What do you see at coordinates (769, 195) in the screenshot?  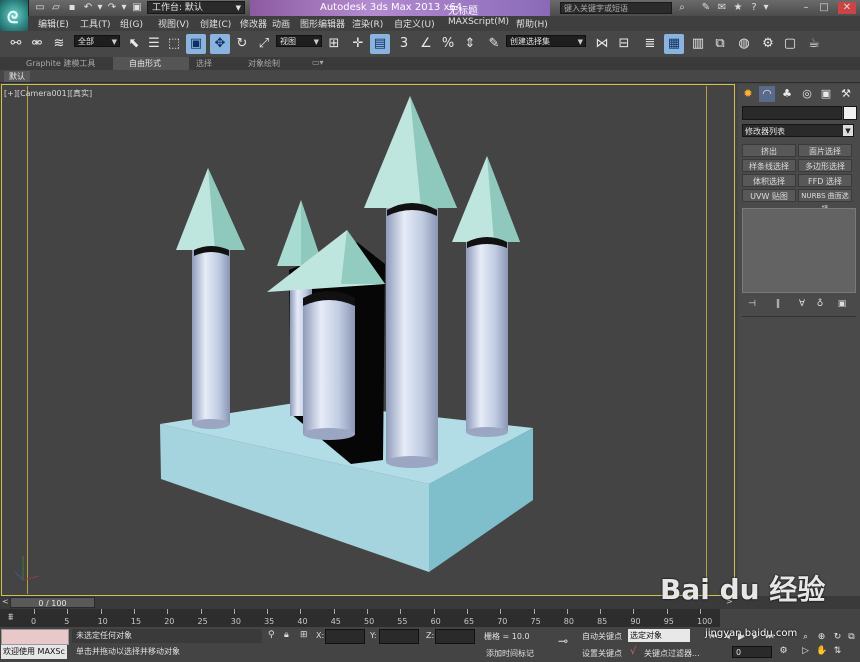 I see `uvw-map-button: UVW 贴图` at bounding box center [769, 195].